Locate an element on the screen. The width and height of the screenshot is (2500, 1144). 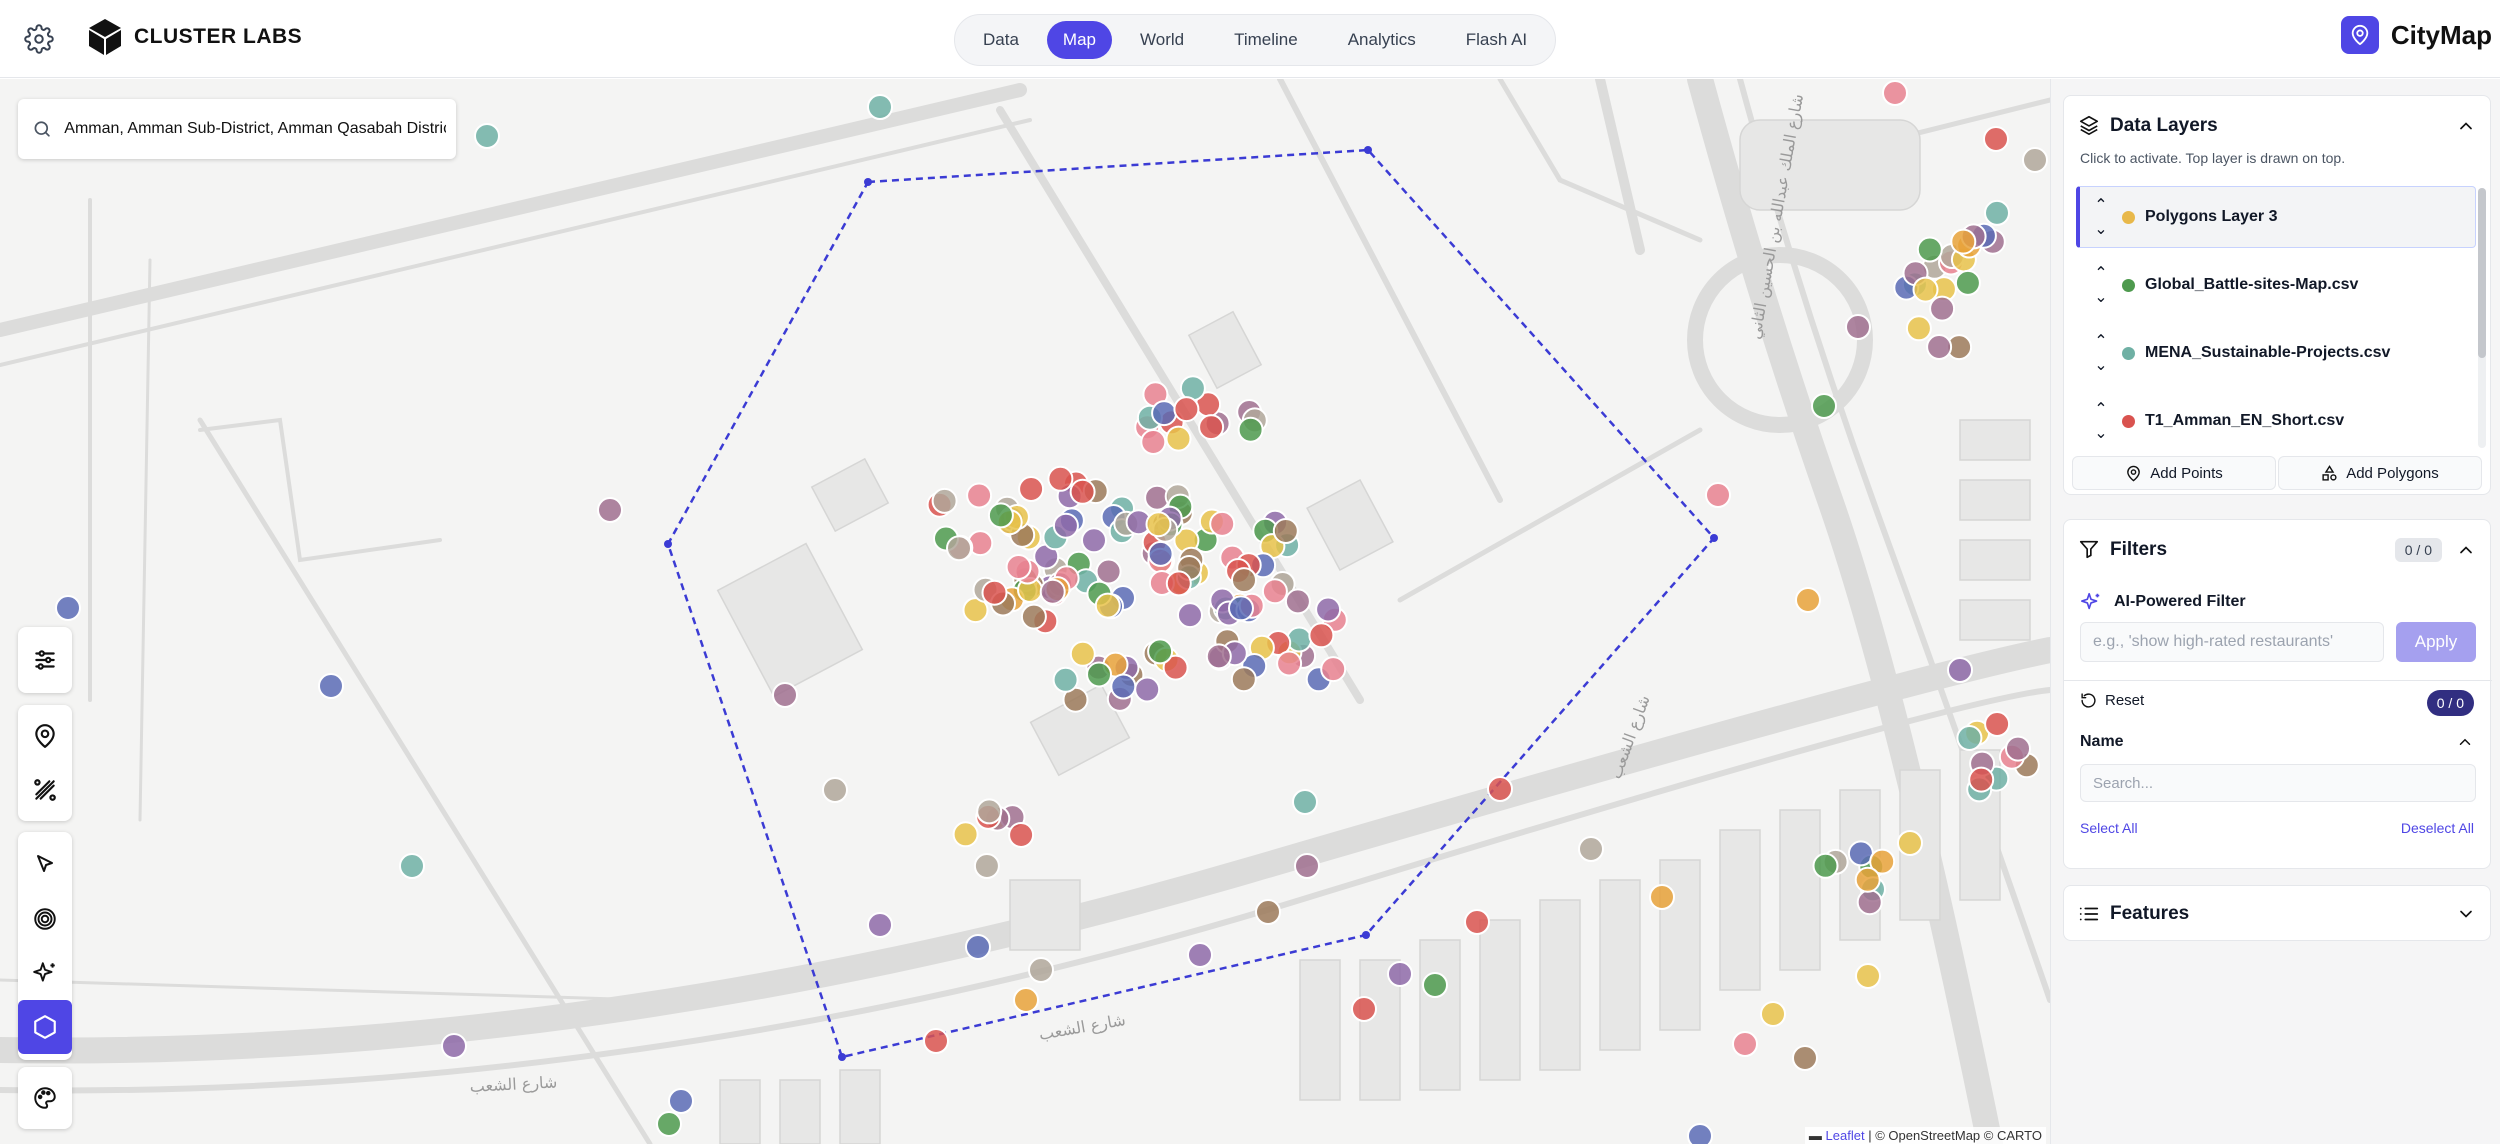
tab-world: World is located at coordinates (1162, 40).